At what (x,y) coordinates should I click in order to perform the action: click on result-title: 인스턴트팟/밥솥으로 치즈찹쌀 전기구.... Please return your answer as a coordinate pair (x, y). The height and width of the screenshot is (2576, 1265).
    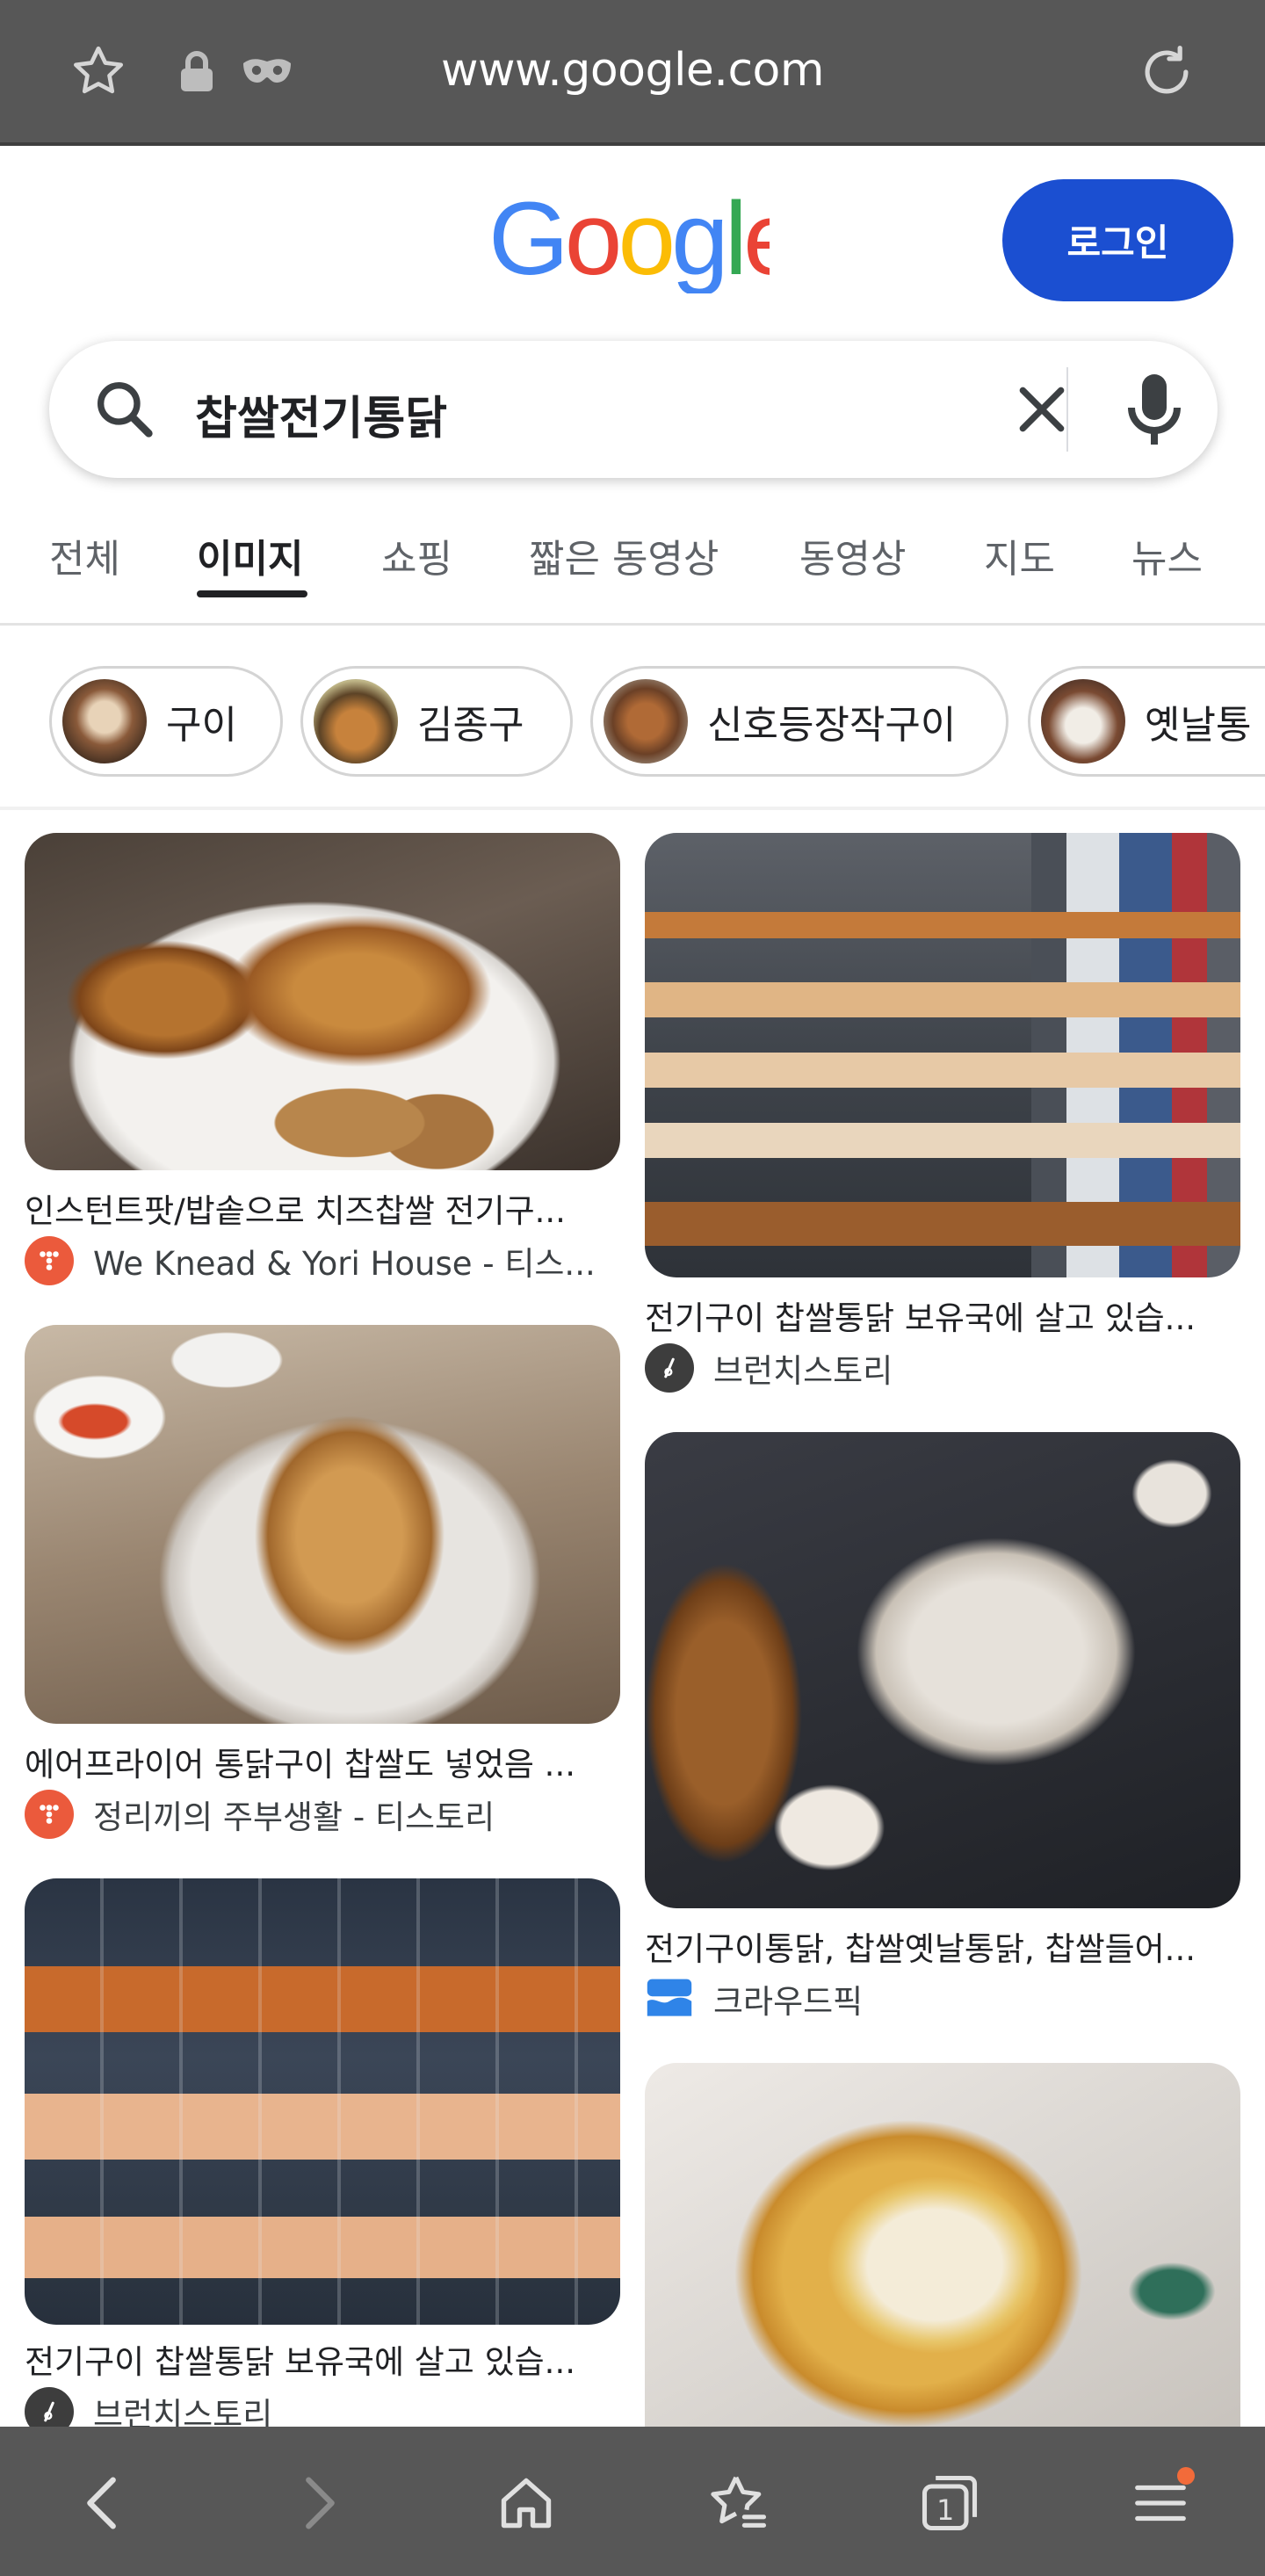
    Looking at the image, I should click on (322, 1208).